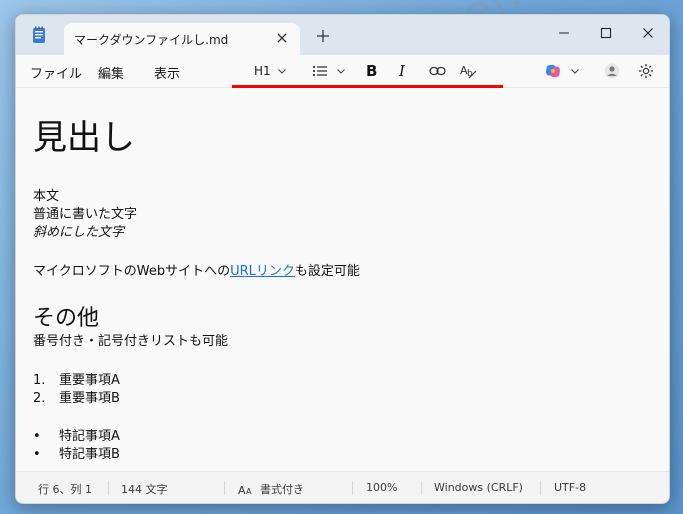 This screenshot has height=514, width=683. What do you see at coordinates (39, 34) in the screenshot?
I see `notepad-icon` at bounding box center [39, 34].